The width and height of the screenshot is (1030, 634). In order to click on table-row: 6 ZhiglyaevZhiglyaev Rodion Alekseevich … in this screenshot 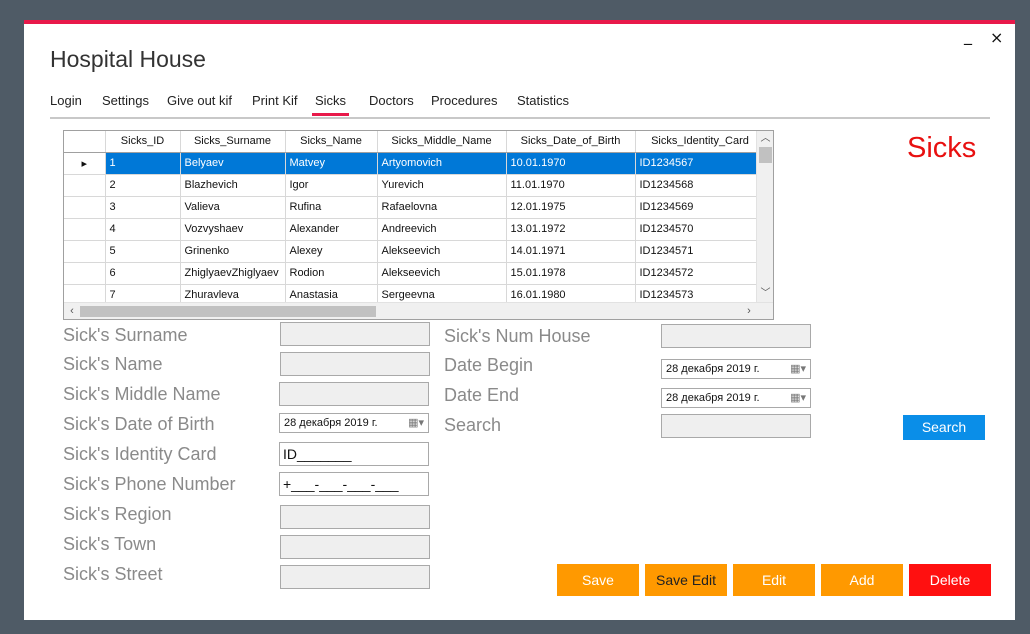, I will do `click(415, 273)`.